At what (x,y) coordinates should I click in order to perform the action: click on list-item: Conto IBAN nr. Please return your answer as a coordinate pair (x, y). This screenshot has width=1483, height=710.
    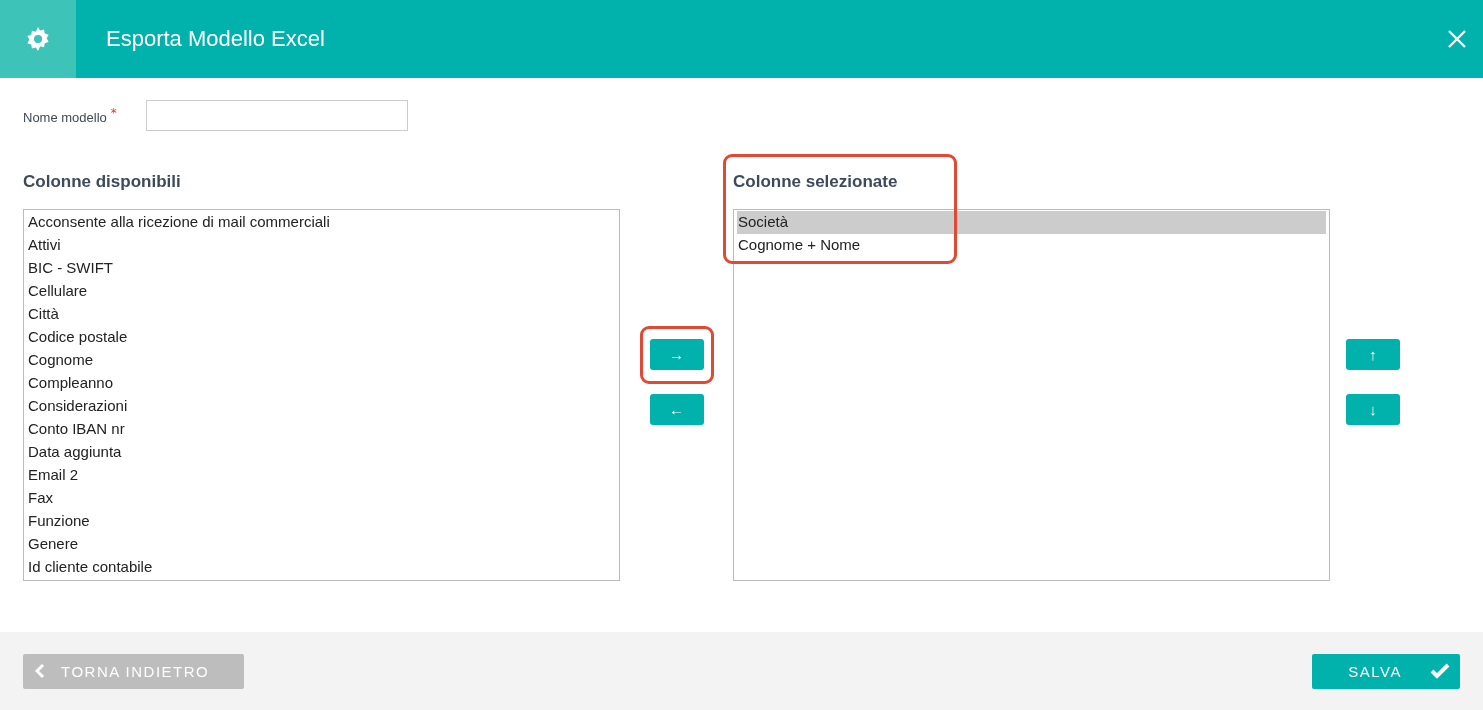
    Looking at the image, I should click on (321, 429).